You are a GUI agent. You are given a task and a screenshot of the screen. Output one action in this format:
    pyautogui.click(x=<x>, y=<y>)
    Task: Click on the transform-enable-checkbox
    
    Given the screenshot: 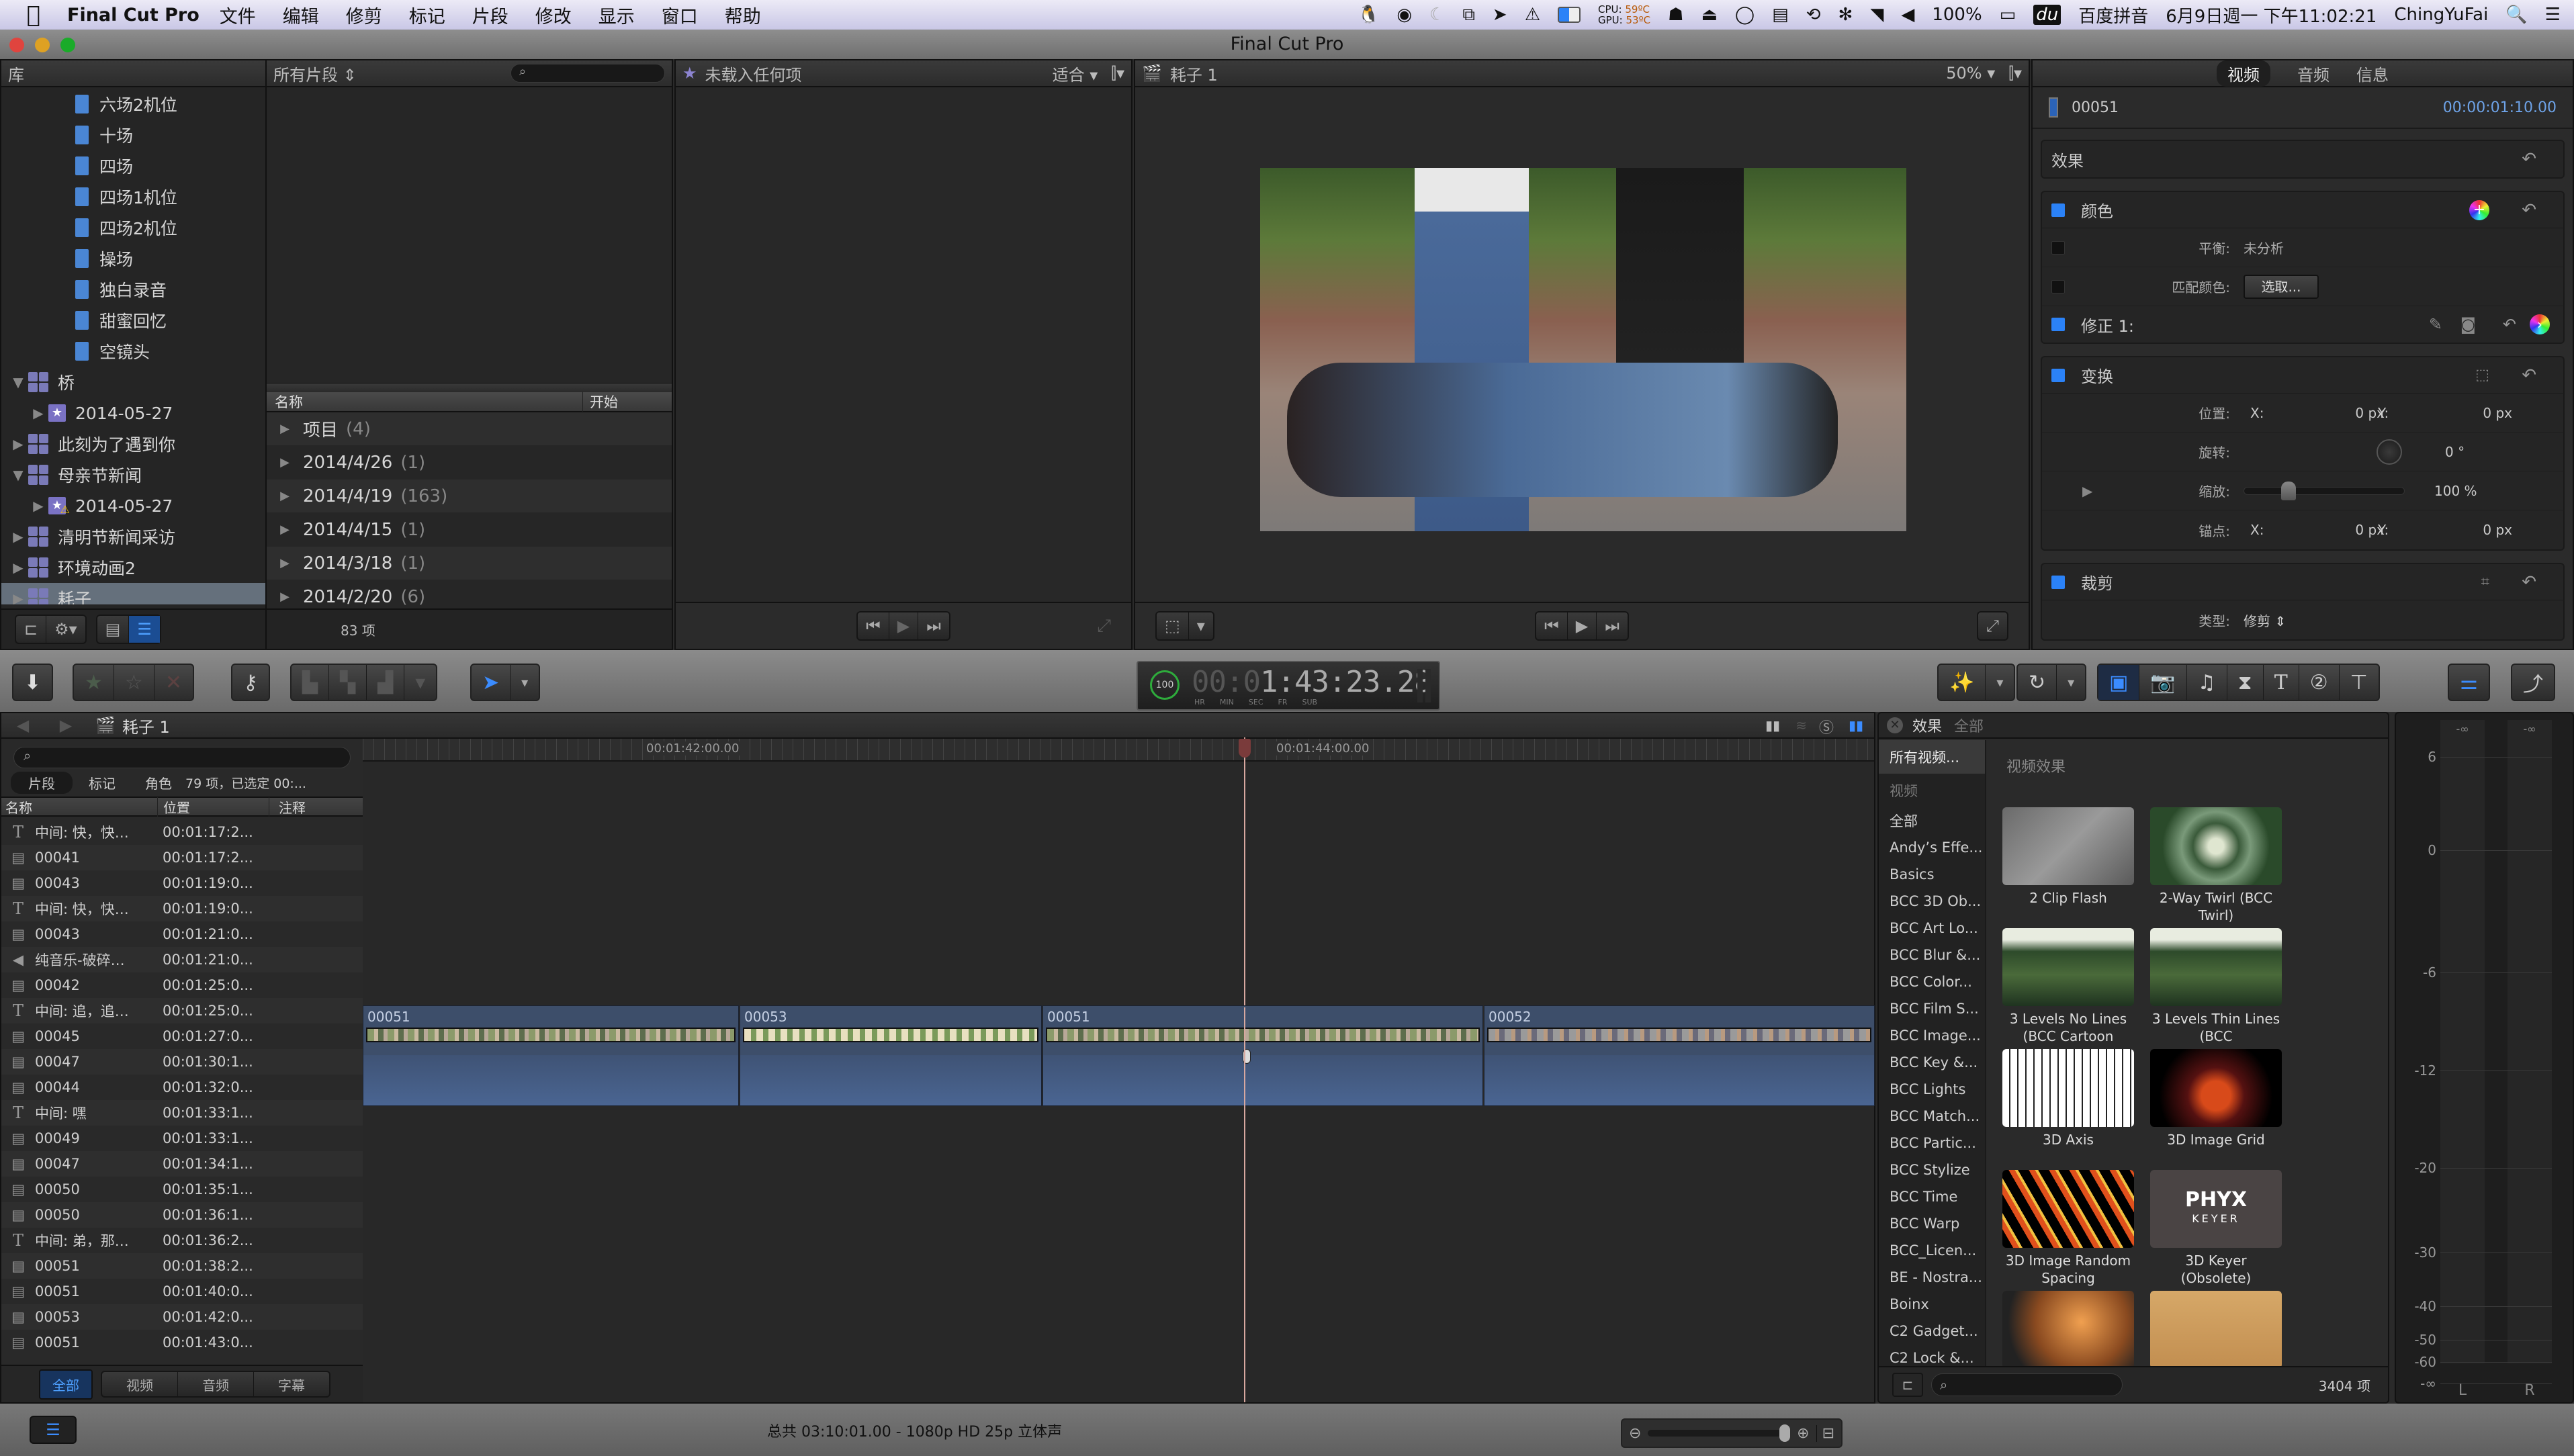 What is the action you would take?
    pyautogui.click(x=2058, y=375)
    